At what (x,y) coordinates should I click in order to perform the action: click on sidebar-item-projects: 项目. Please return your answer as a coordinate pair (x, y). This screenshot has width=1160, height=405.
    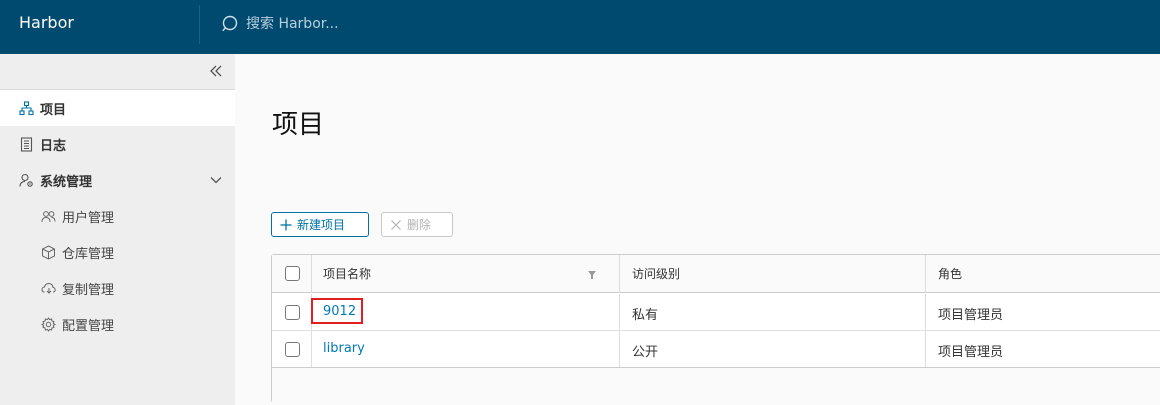
    Looking at the image, I should click on (117, 108).